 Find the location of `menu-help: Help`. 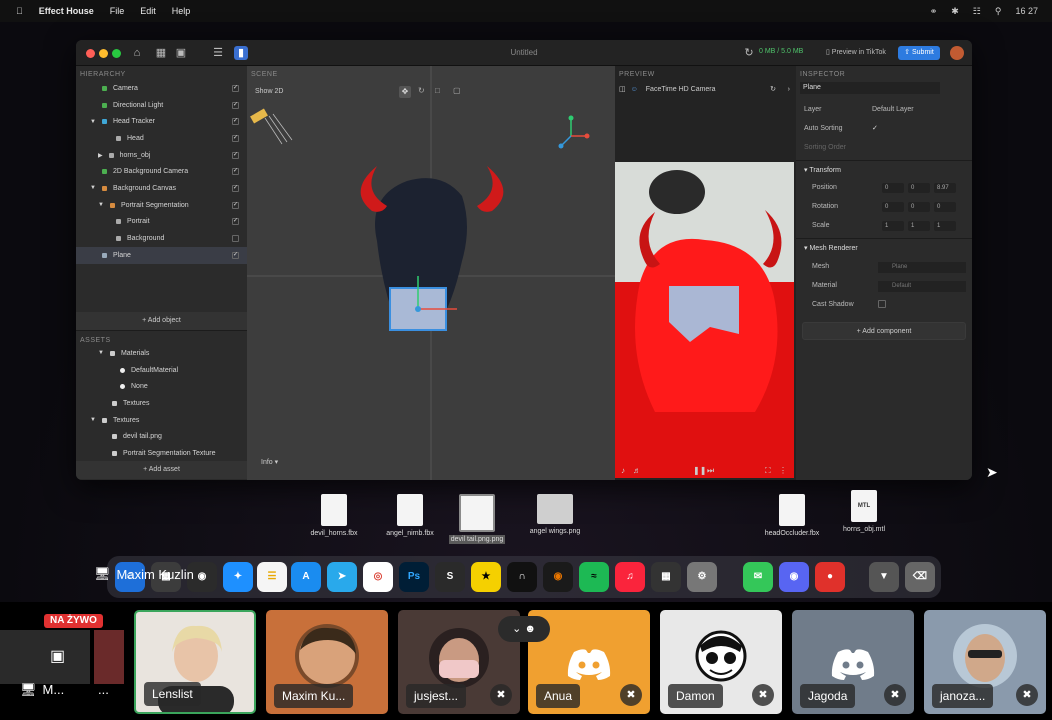

menu-help: Help is located at coordinates (181, 11).